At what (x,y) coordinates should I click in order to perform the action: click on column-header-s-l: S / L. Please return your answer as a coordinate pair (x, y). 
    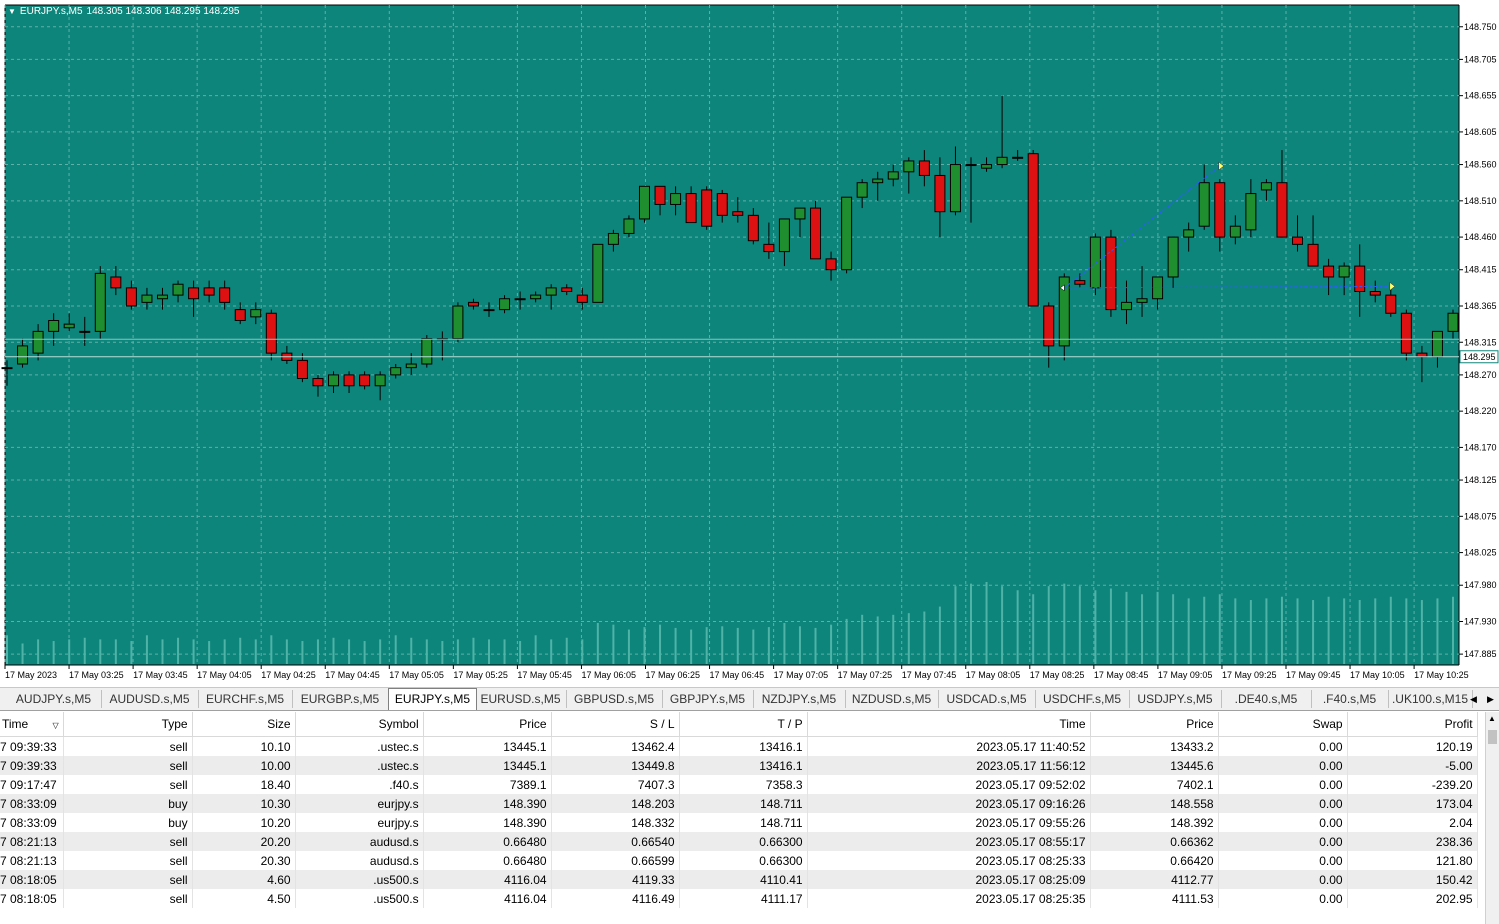
    Looking at the image, I should click on (615, 724).